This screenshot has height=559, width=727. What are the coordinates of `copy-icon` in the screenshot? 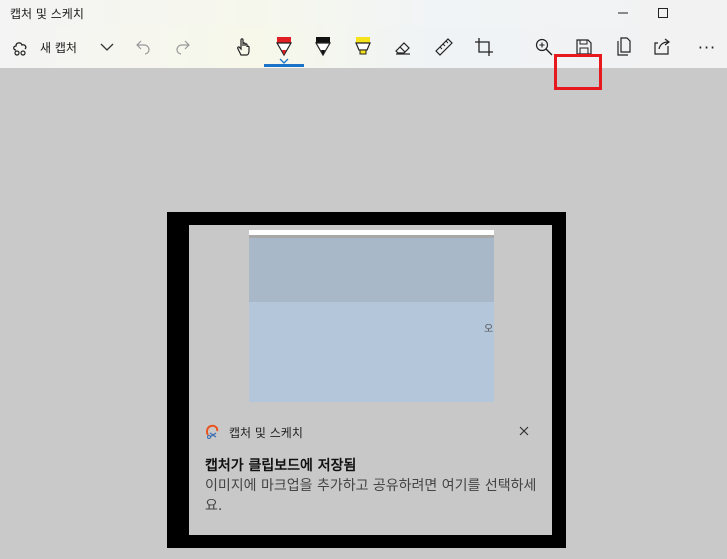 It's located at (624, 46).